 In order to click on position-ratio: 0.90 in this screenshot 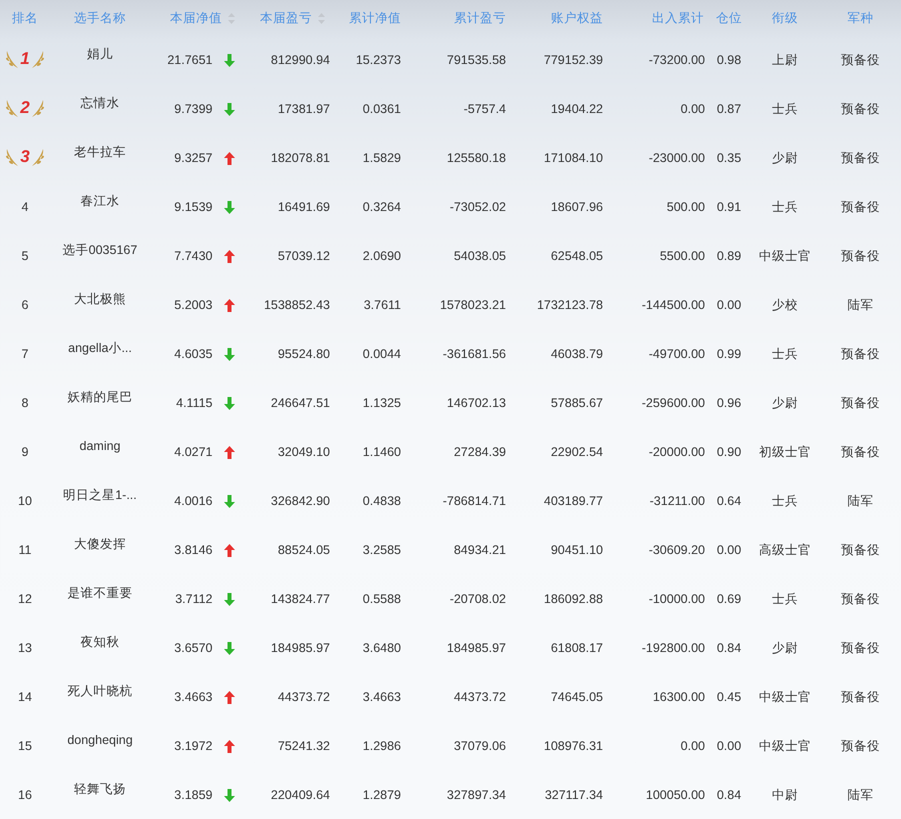, I will do `click(729, 452)`.